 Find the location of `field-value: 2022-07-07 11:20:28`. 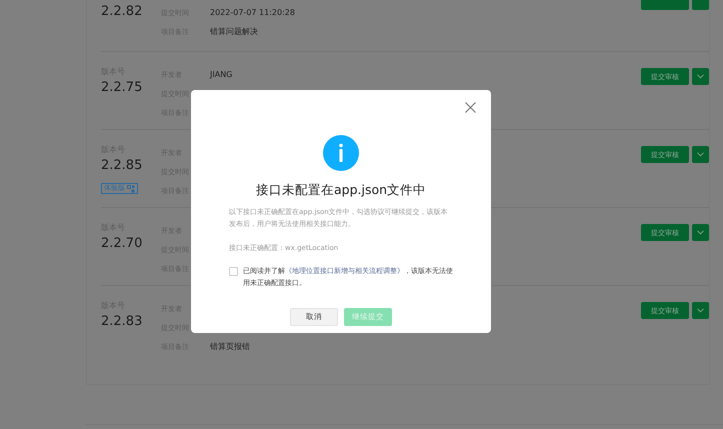

field-value: 2022-07-07 11:20:28 is located at coordinates (252, 12).